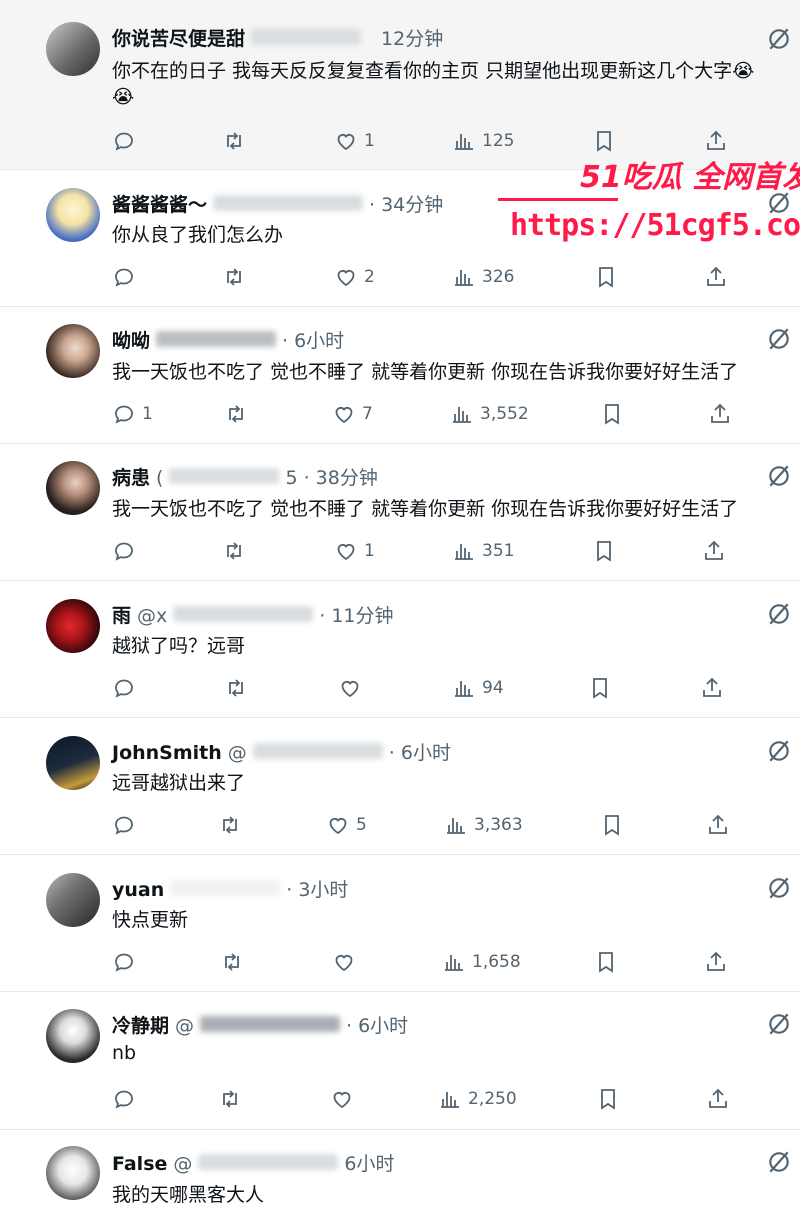  Describe the element at coordinates (369, 1162) in the screenshot. I see `timestamp: 6小时` at that location.